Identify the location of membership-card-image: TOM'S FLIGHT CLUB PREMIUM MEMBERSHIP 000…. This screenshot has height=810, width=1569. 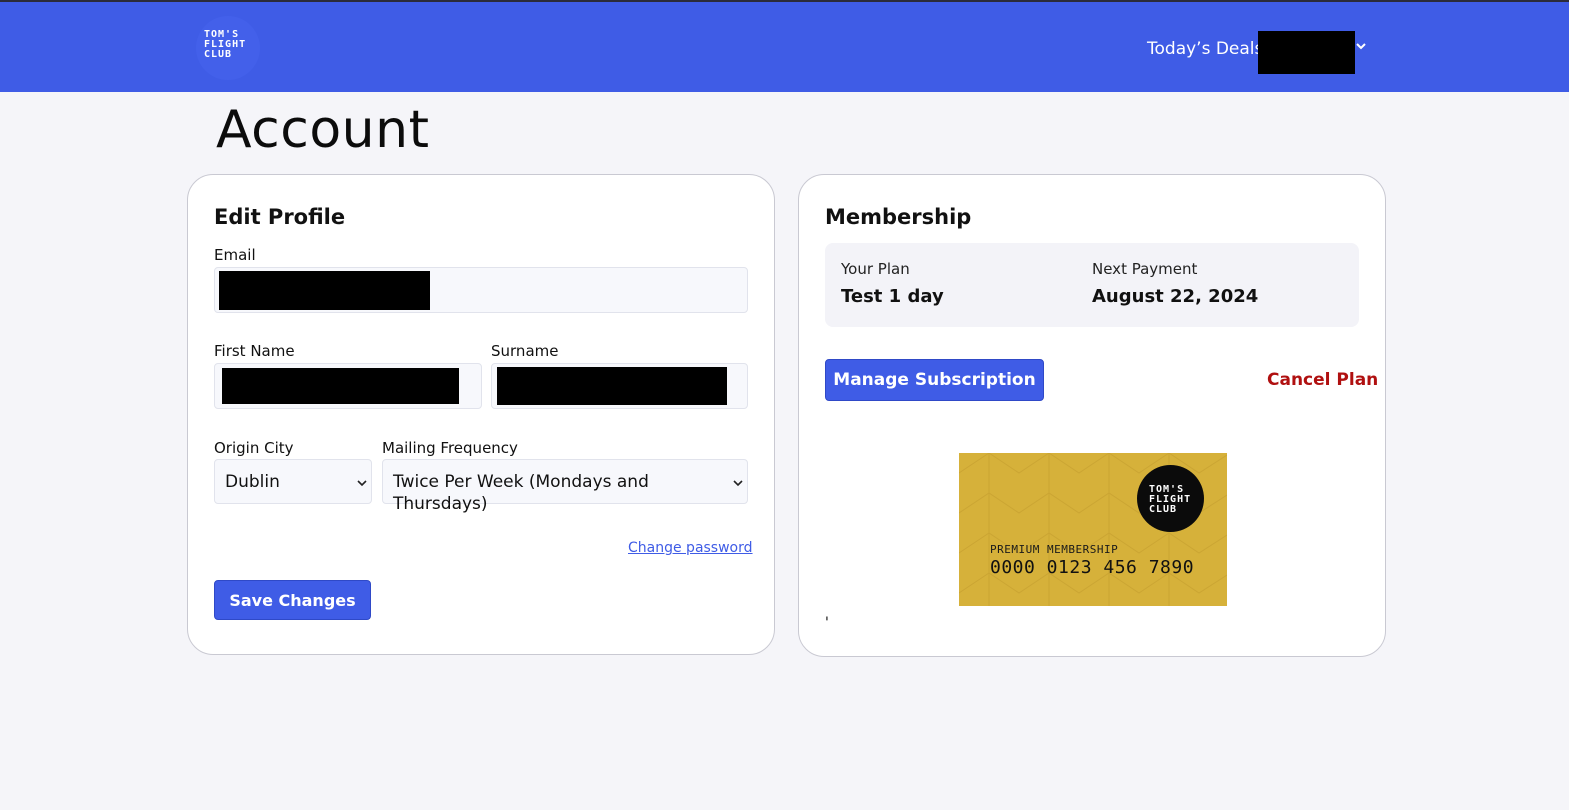
(1093, 529).